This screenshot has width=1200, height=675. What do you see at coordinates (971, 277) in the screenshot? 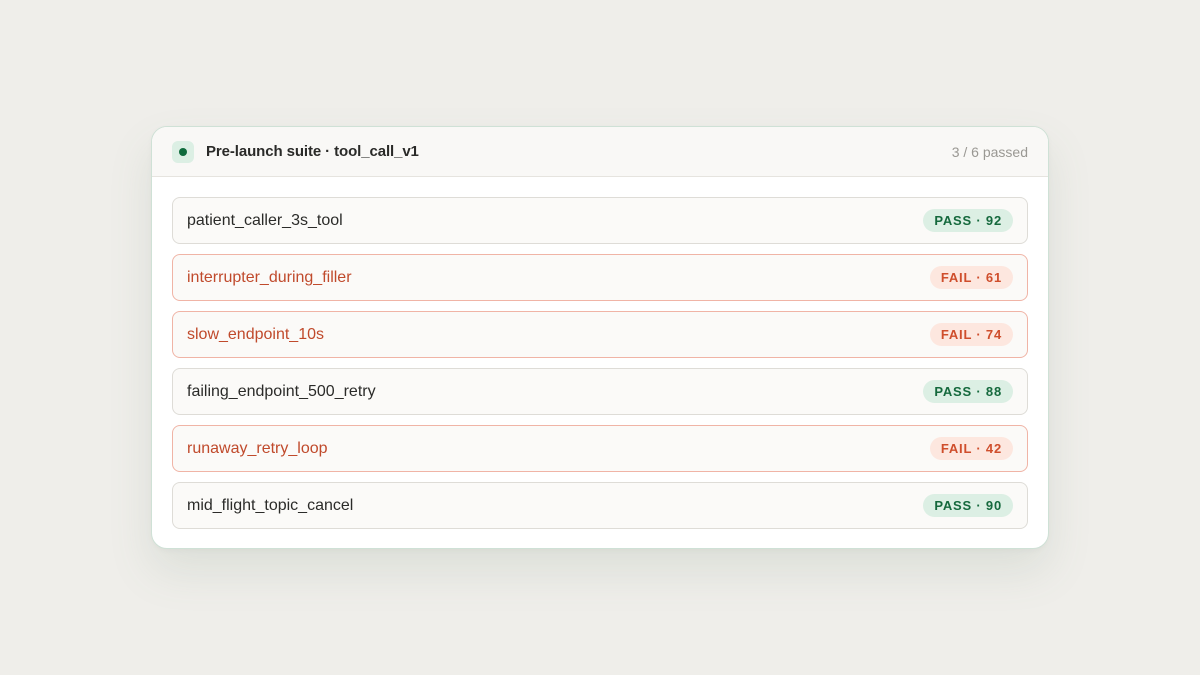
I see `status-badge: FAIL · 61` at bounding box center [971, 277].